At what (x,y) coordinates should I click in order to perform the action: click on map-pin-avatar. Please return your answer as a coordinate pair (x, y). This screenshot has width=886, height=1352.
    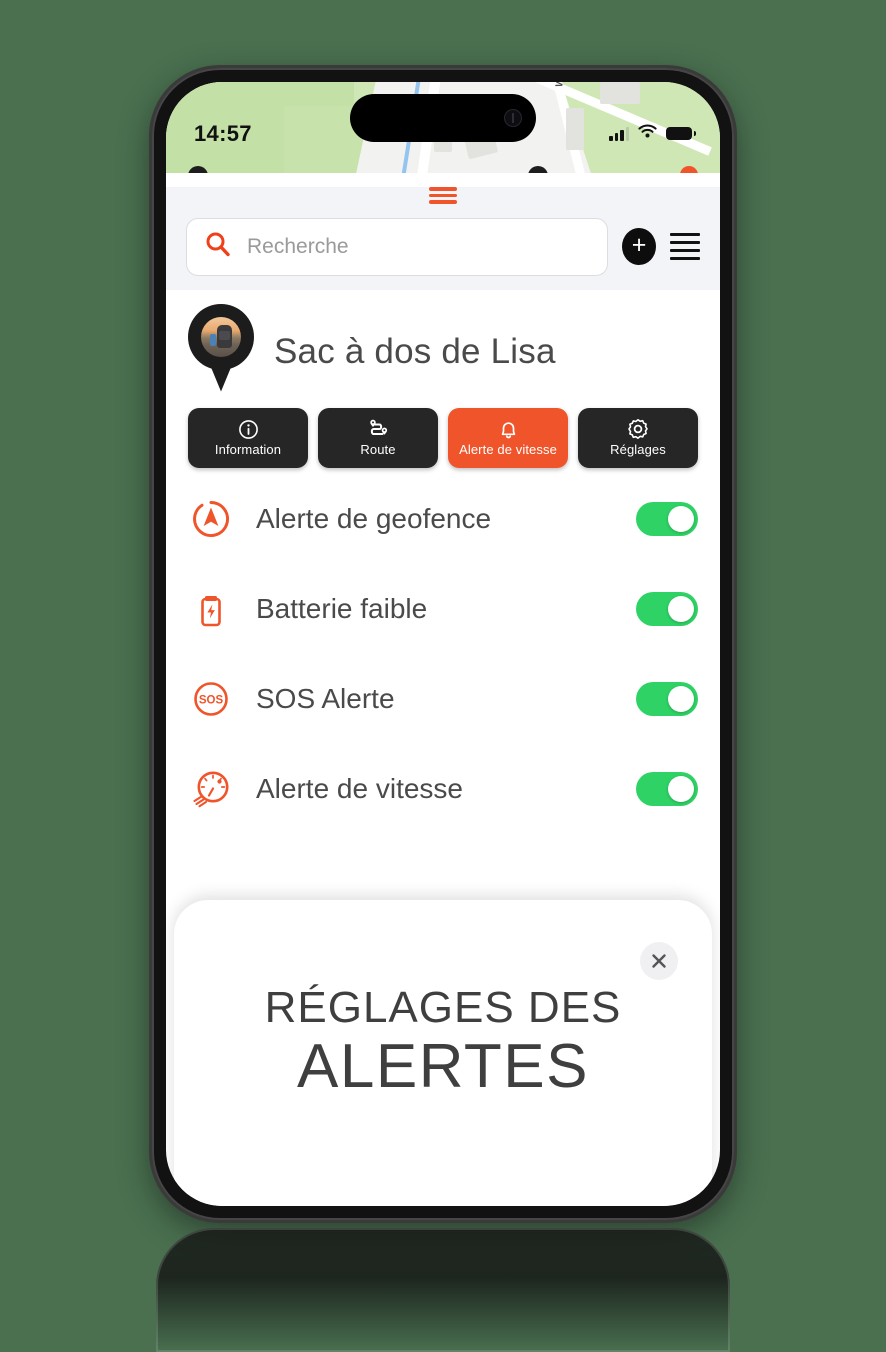
    Looking at the image, I should click on (221, 351).